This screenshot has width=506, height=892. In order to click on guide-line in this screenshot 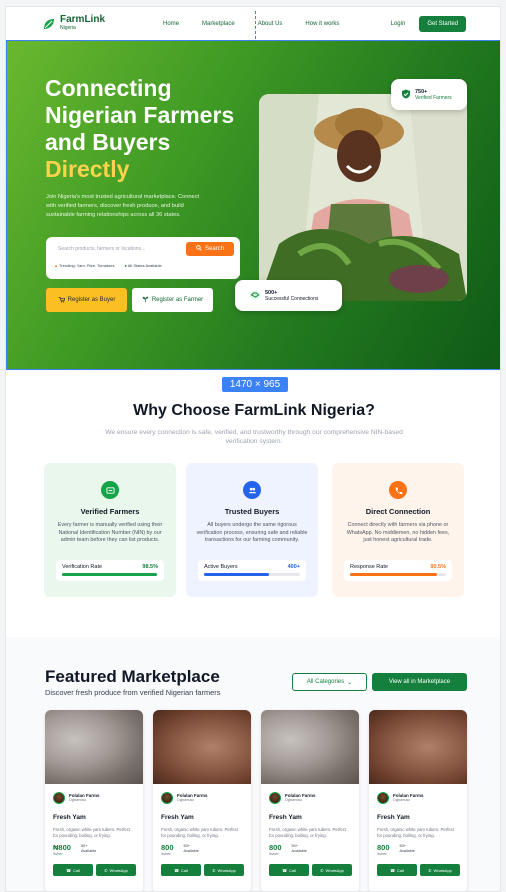, I will do `click(255, 25)`.